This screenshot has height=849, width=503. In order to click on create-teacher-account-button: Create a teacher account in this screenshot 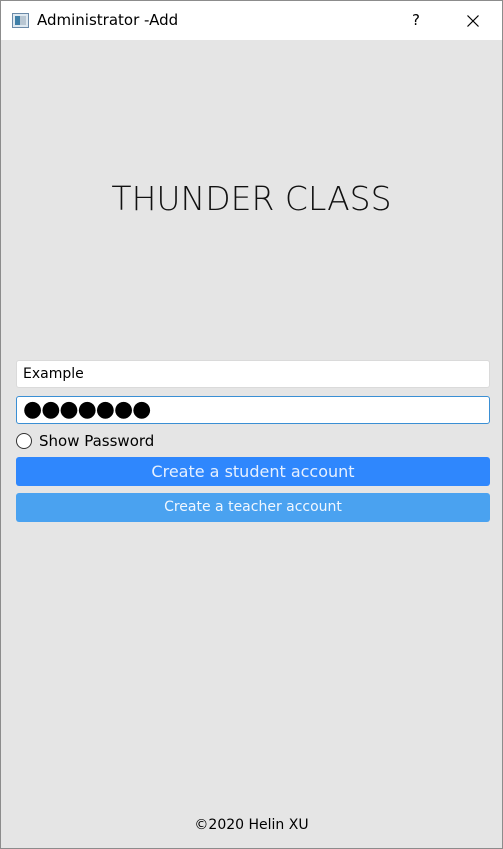, I will do `click(253, 507)`.